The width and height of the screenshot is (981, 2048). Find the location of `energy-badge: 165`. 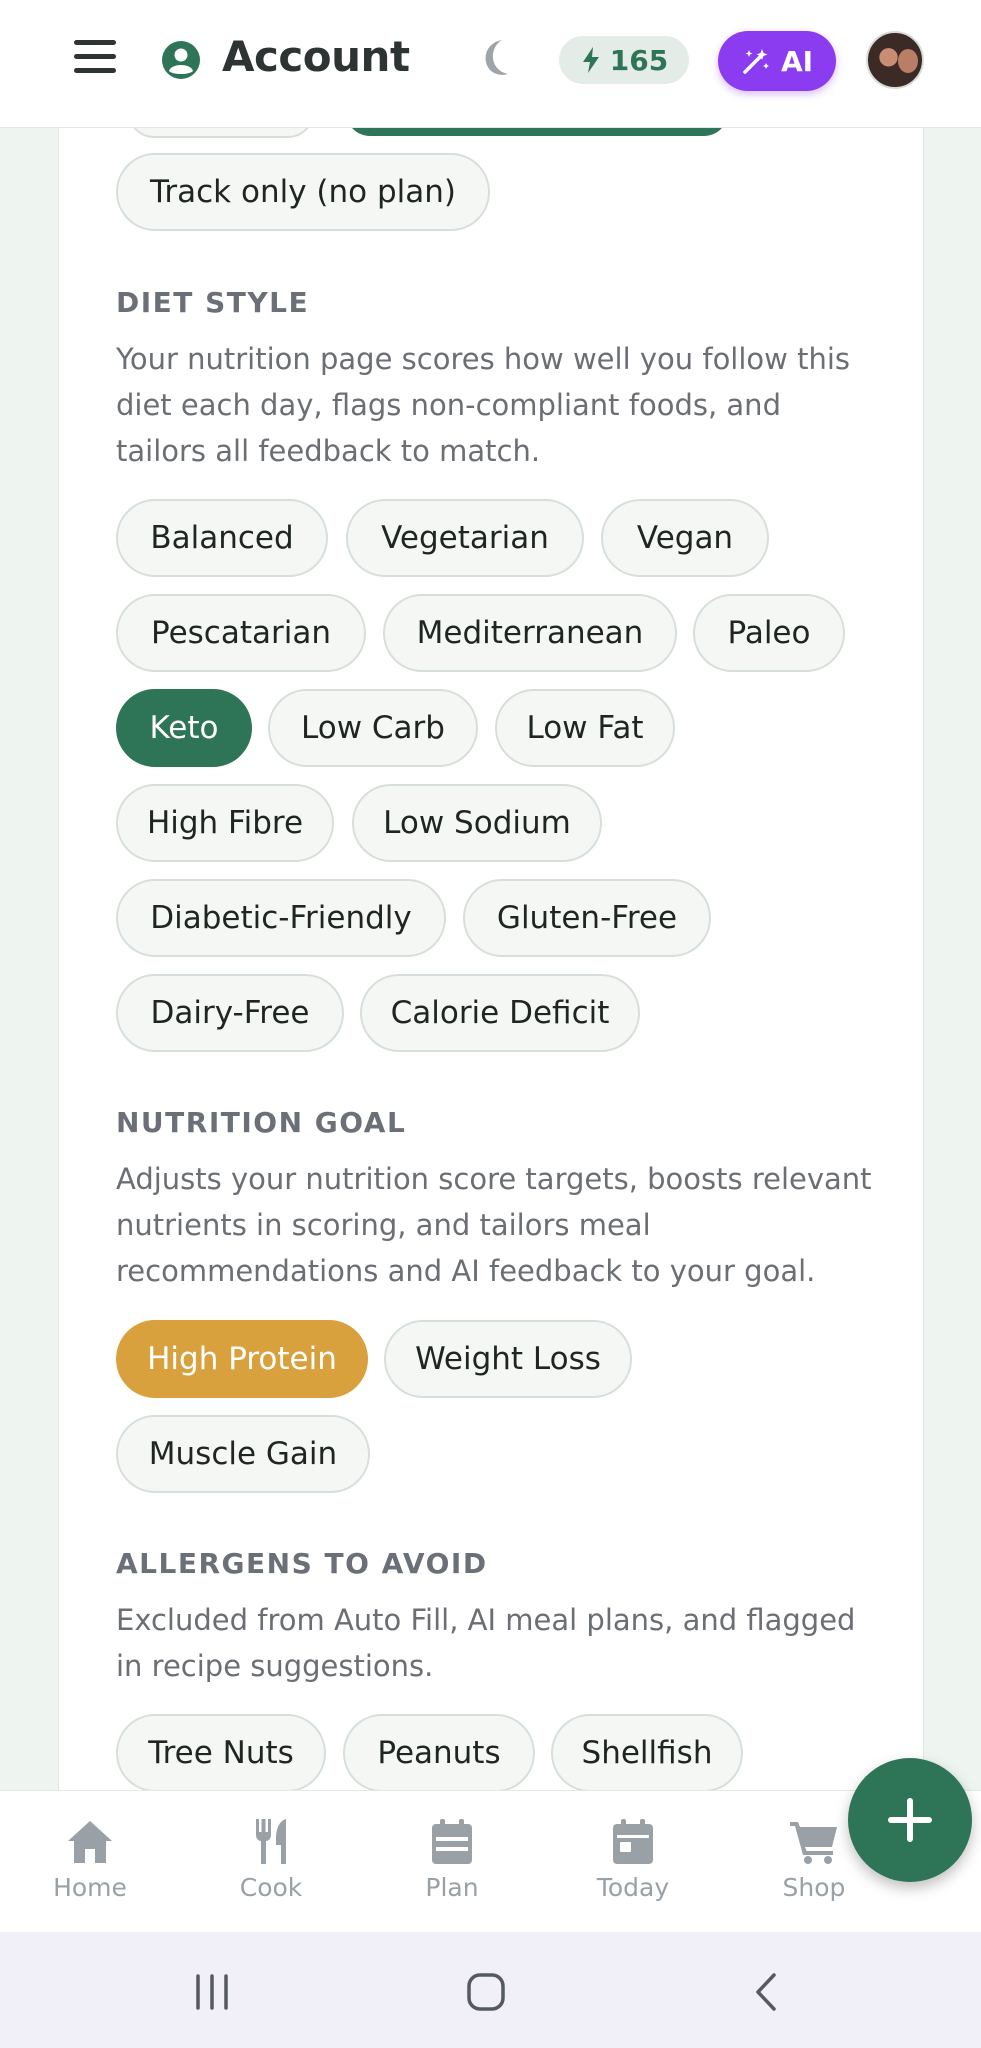

energy-badge: 165 is located at coordinates (624, 60).